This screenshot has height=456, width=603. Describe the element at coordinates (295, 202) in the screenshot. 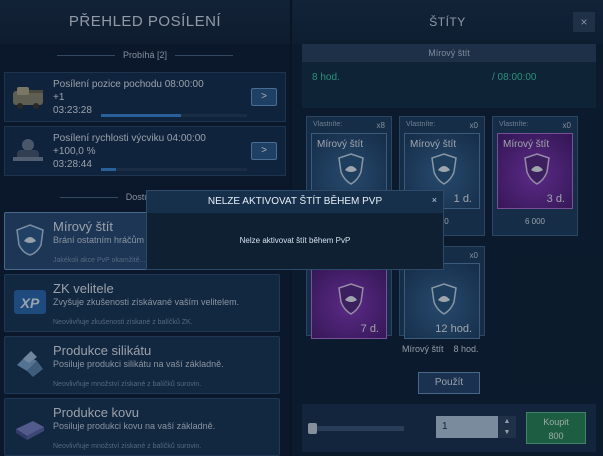

I see `dialog-title: NELZE AKTIVOVAT ŠTÍT BĚHEM PVP` at that location.